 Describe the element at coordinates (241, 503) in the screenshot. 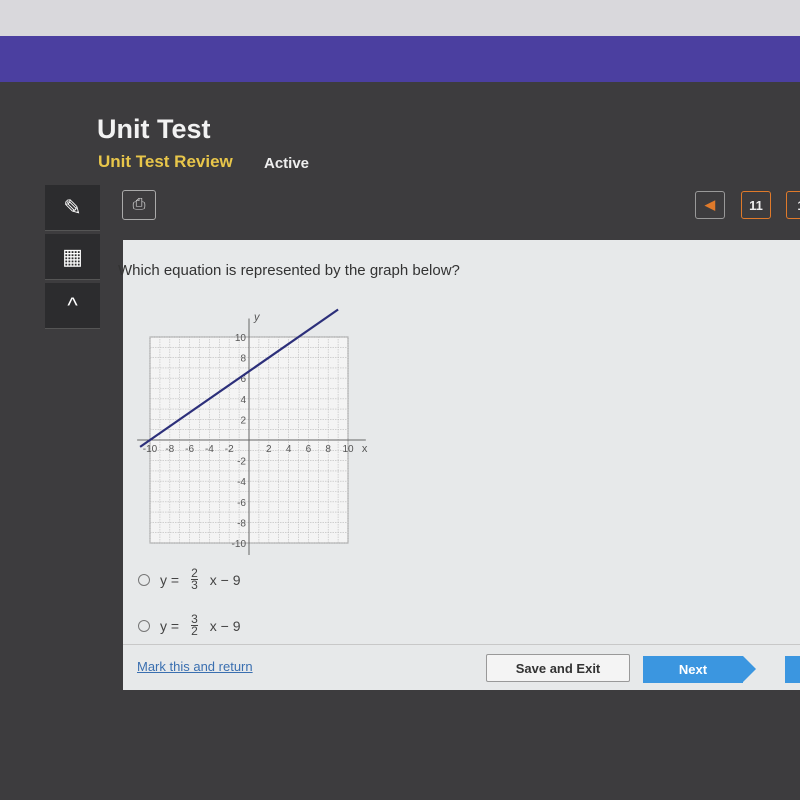

I see `y-tick-label: -6` at that location.